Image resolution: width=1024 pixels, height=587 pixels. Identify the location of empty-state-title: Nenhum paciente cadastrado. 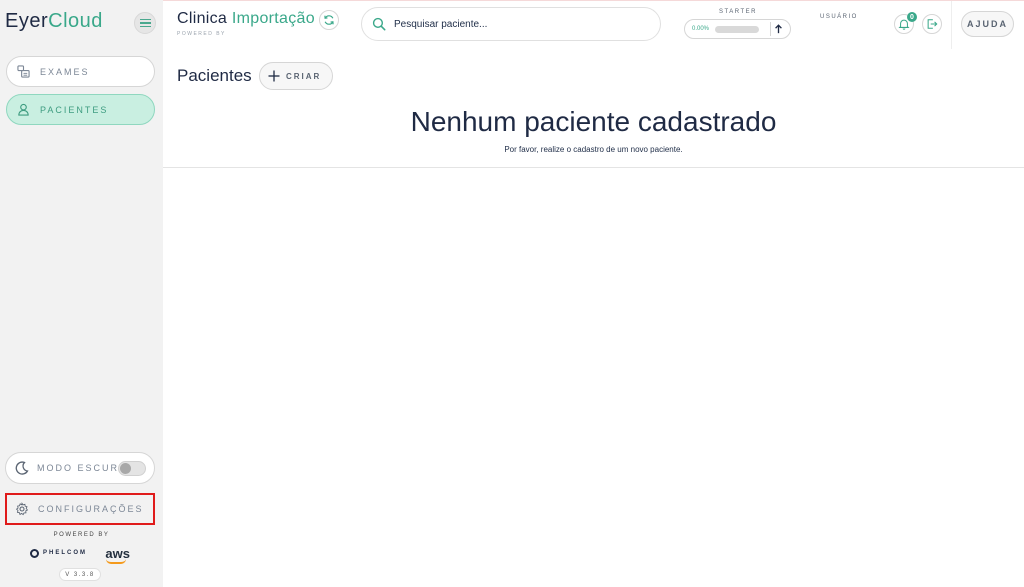
(593, 121).